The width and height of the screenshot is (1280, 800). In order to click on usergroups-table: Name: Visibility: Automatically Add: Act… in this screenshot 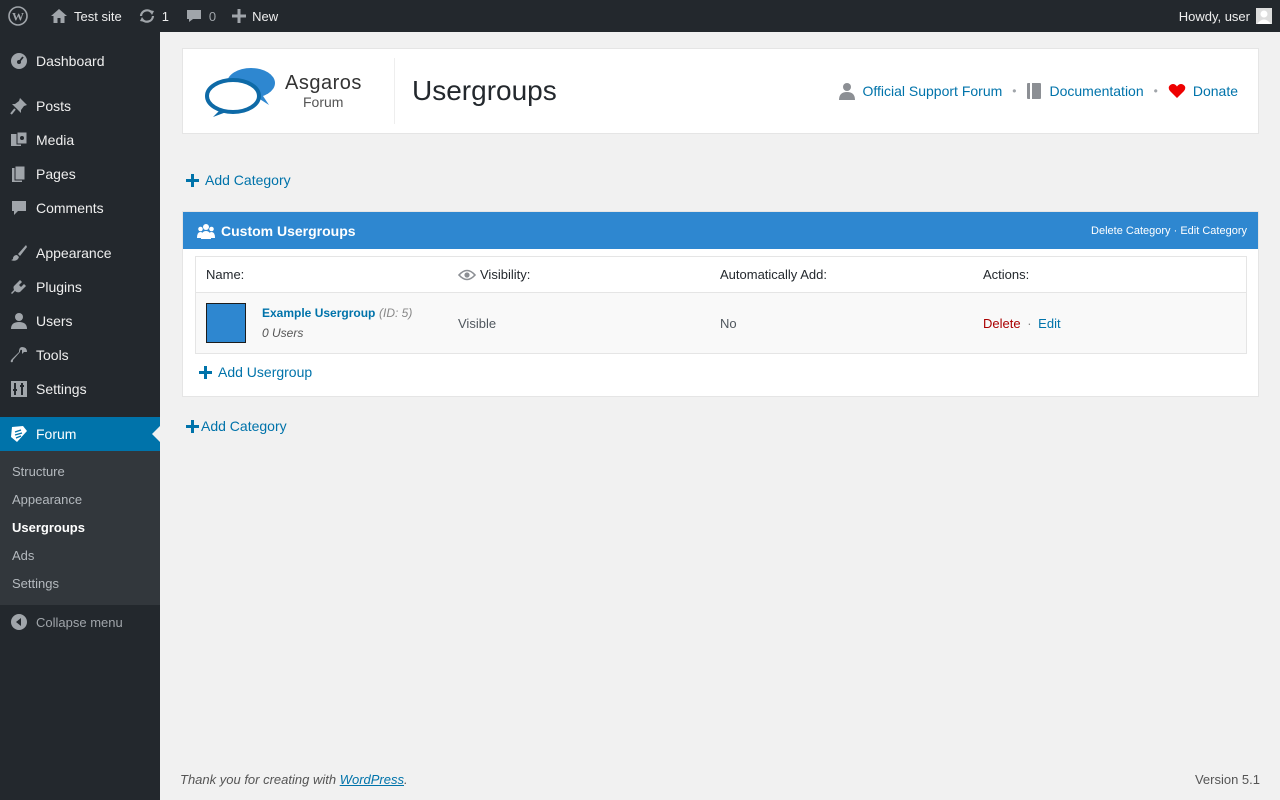, I will do `click(721, 305)`.